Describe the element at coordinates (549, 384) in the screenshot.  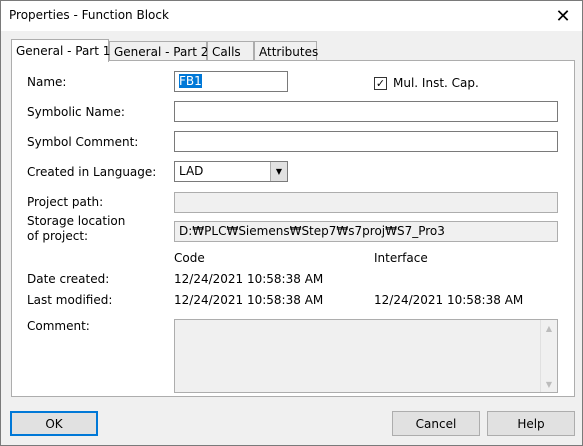
I see `scroll-down-icon: ▼` at that location.